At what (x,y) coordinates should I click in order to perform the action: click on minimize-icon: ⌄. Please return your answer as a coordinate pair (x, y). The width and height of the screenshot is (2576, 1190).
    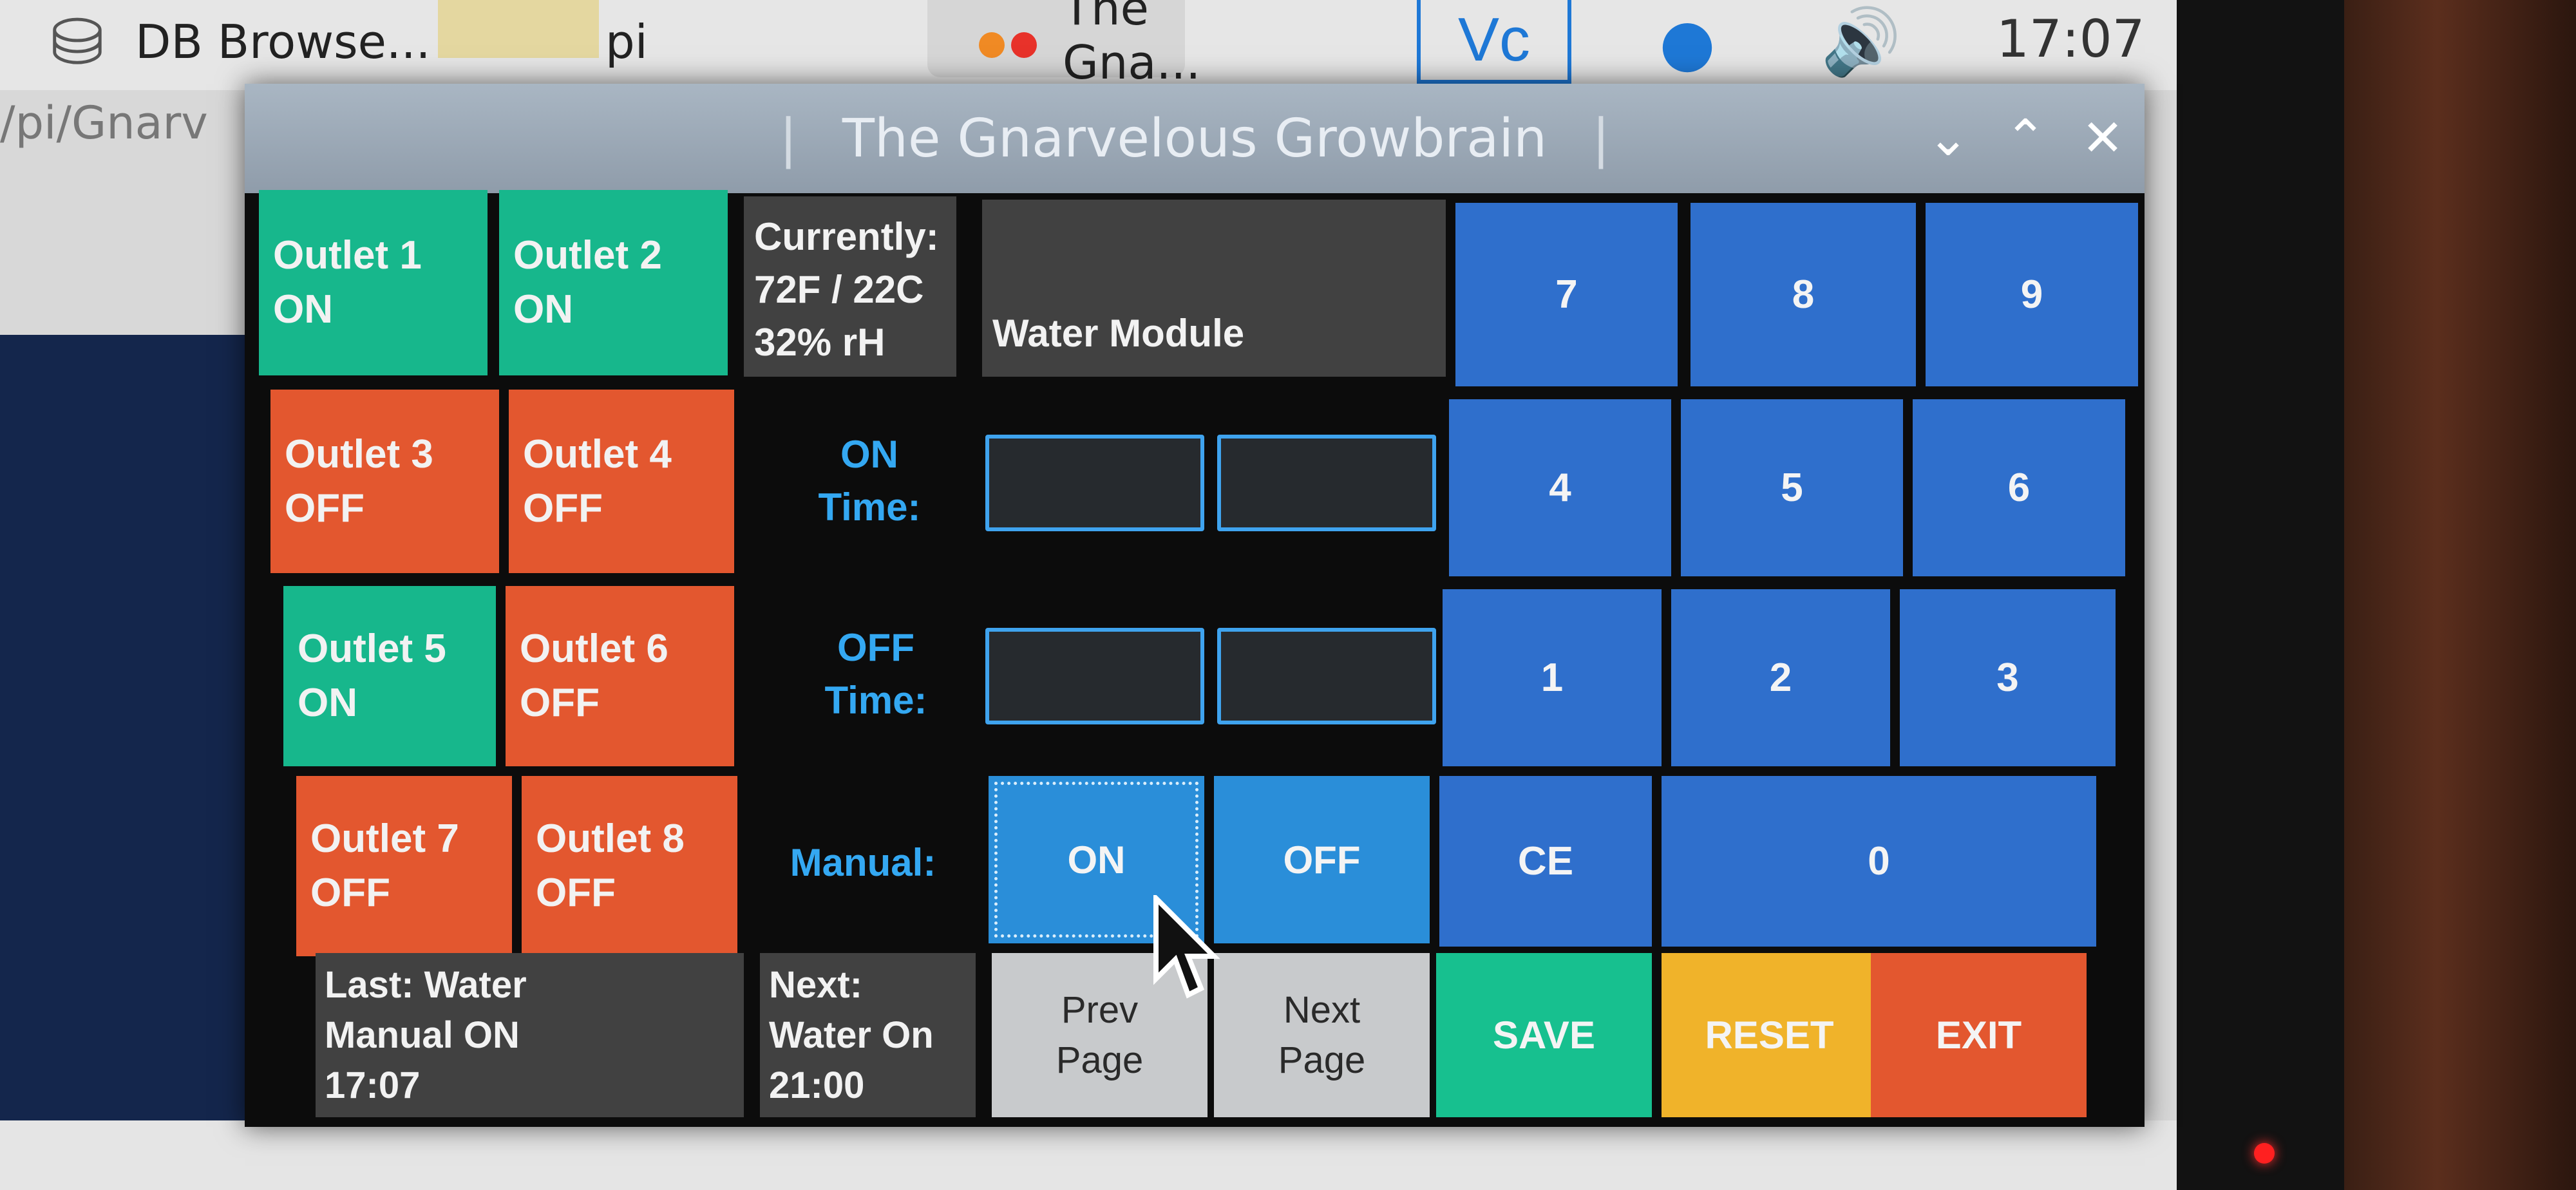
    Looking at the image, I should click on (1948, 138).